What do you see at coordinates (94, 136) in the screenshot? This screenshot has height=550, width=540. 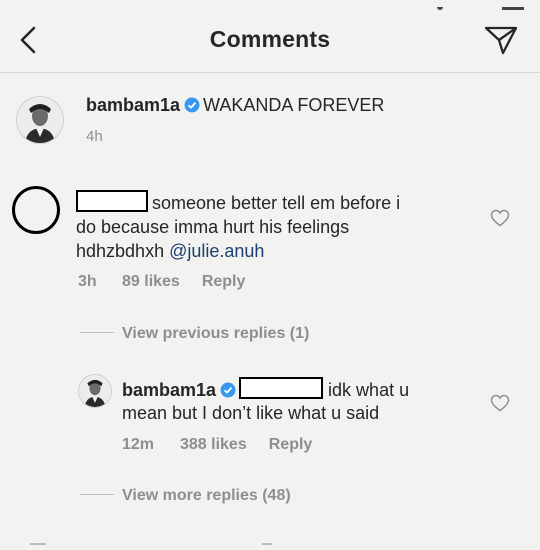 I see `post-timestamp: 4h` at bounding box center [94, 136].